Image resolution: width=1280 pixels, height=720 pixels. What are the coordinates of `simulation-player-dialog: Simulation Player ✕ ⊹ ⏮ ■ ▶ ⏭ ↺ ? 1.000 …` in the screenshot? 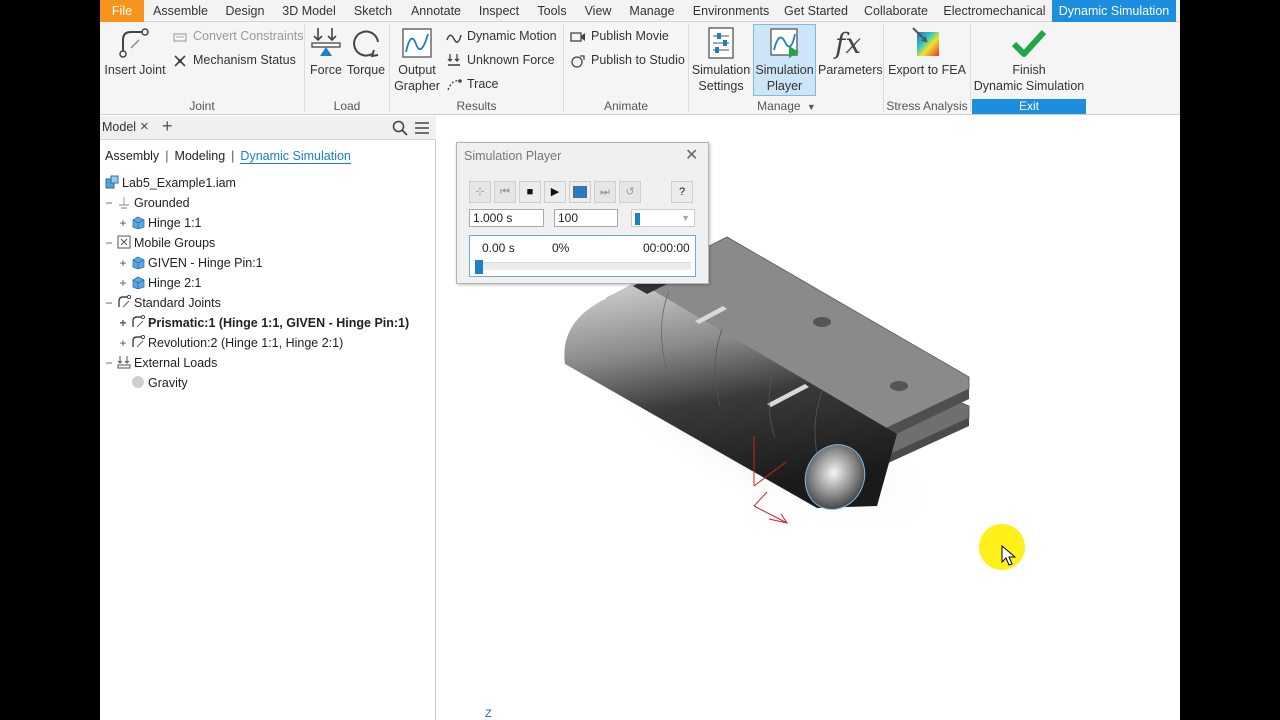 It's located at (582, 213).